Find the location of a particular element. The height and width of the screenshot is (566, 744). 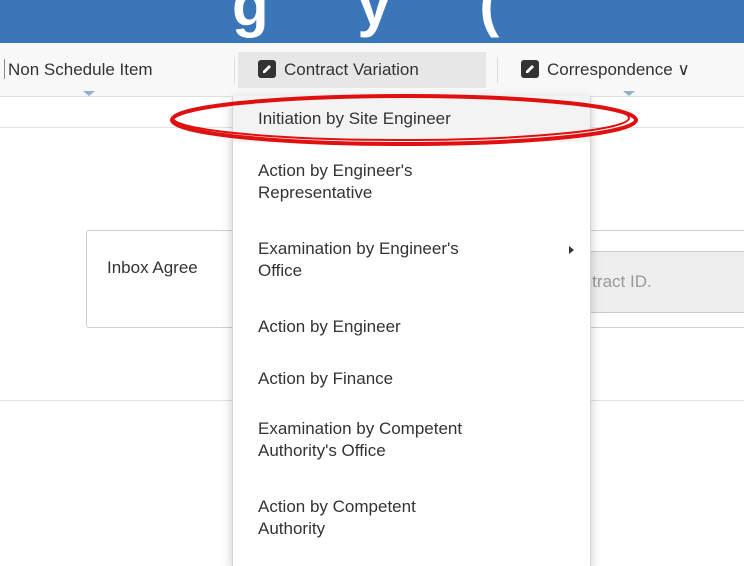

banner-title-fragment: g y ( is located at coordinates (384, 19).